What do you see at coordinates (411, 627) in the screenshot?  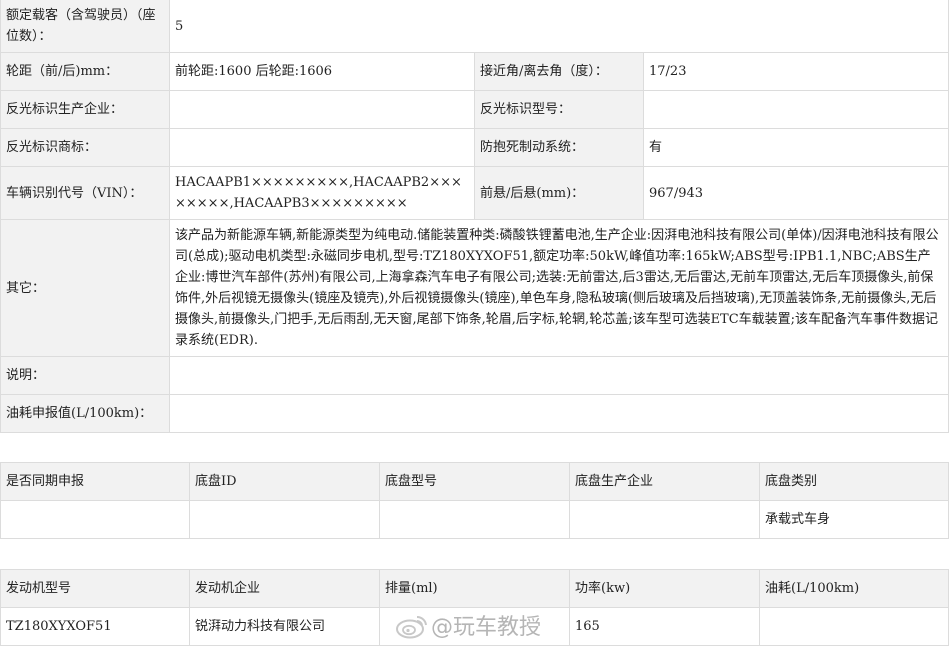 I see `weibo-icon` at bounding box center [411, 627].